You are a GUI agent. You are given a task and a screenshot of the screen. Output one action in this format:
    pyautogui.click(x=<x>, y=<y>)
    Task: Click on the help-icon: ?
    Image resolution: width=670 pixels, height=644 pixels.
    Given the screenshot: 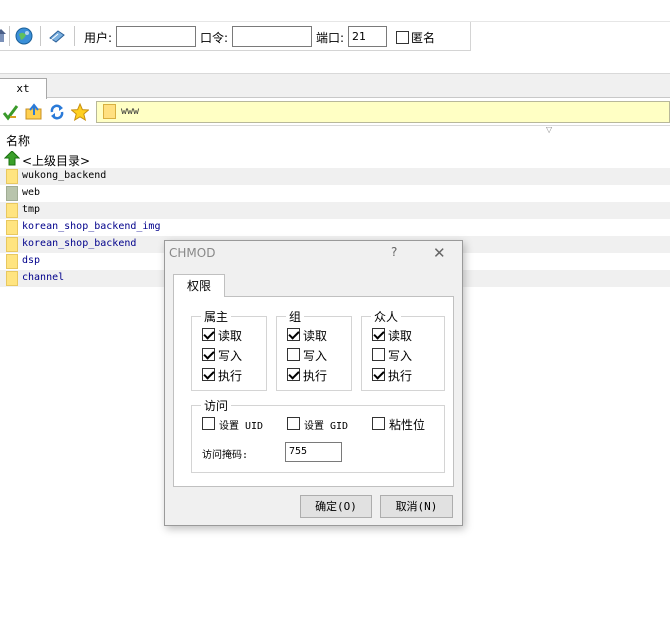 What is the action you would take?
    pyautogui.click(x=394, y=252)
    